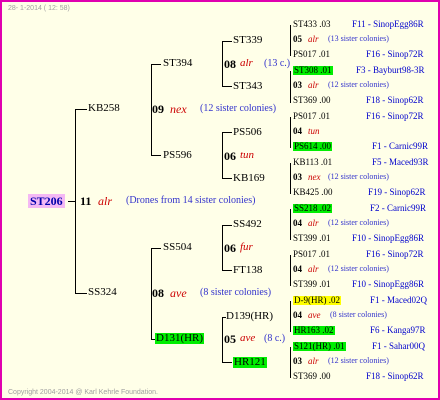 The height and width of the screenshot is (400, 440). I want to click on colony-id: SS324, so click(102, 292).